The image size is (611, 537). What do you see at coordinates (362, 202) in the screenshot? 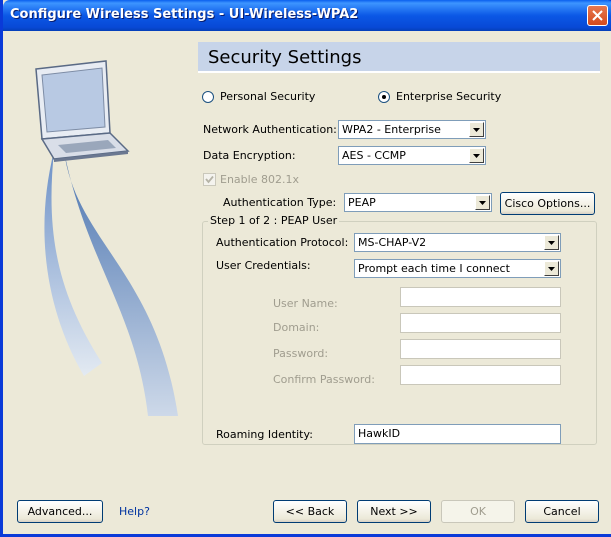
I see `auth-type-value: PEAP` at bounding box center [362, 202].